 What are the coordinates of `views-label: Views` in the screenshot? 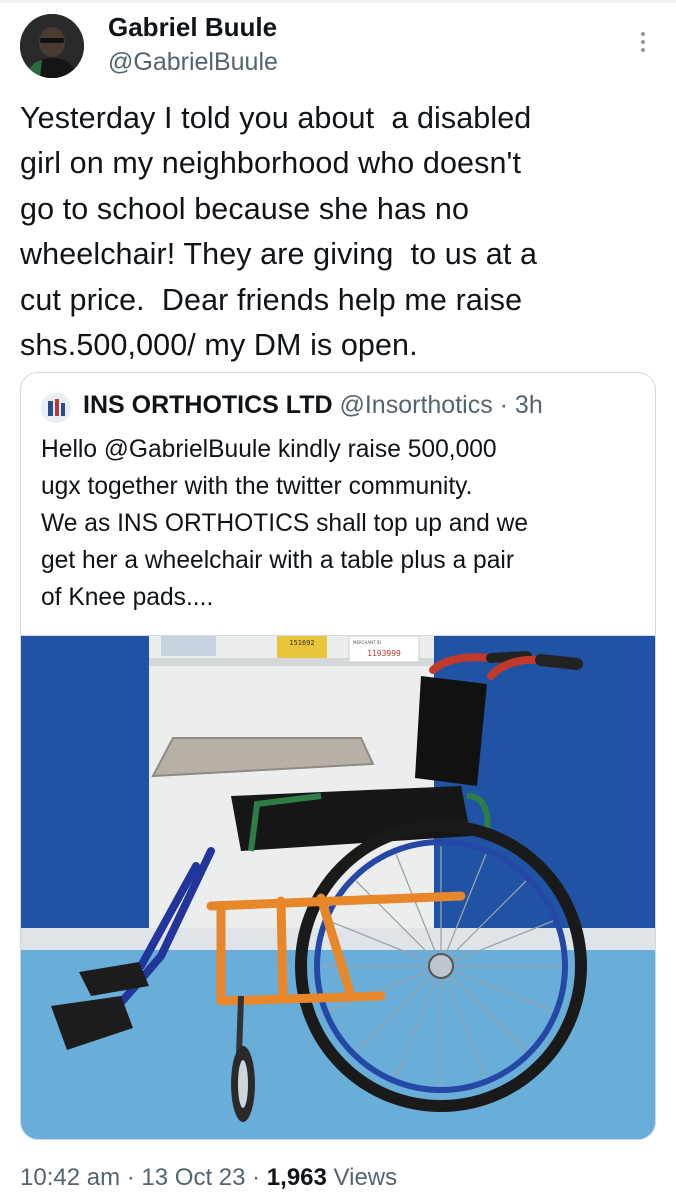 It's located at (365, 1177).